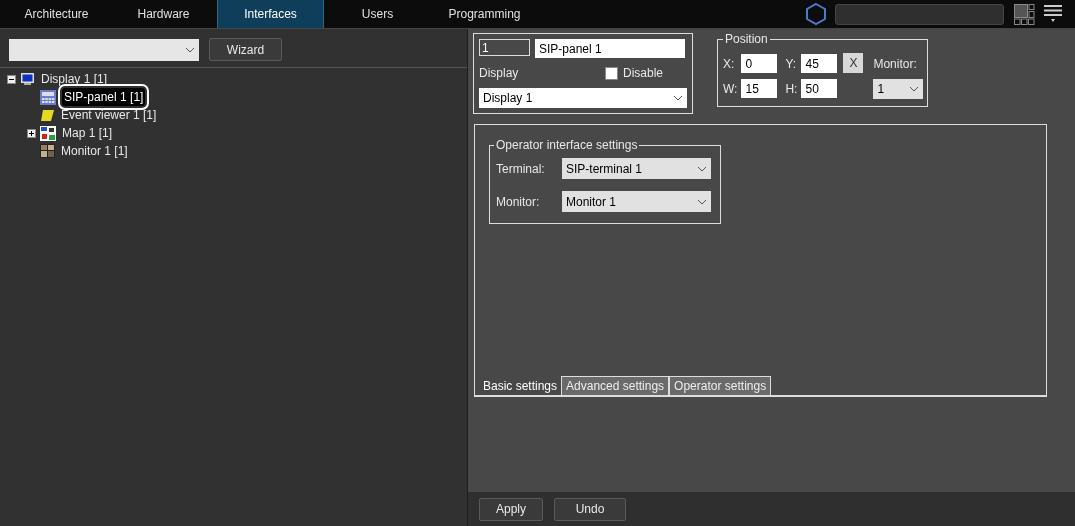 The height and width of the screenshot is (526, 1075). Describe the element at coordinates (31, 133) in the screenshot. I see `expand-toggle` at that location.